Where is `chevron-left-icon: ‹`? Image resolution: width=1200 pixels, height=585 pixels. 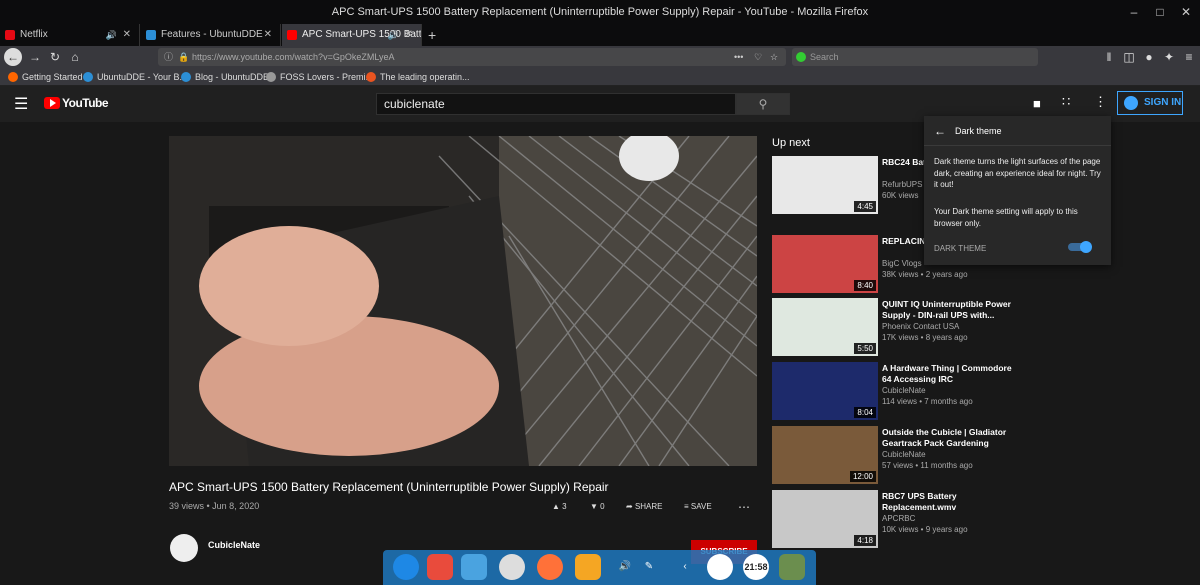
chevron-left-icon: ‹ is located at coordinates (685, 567).